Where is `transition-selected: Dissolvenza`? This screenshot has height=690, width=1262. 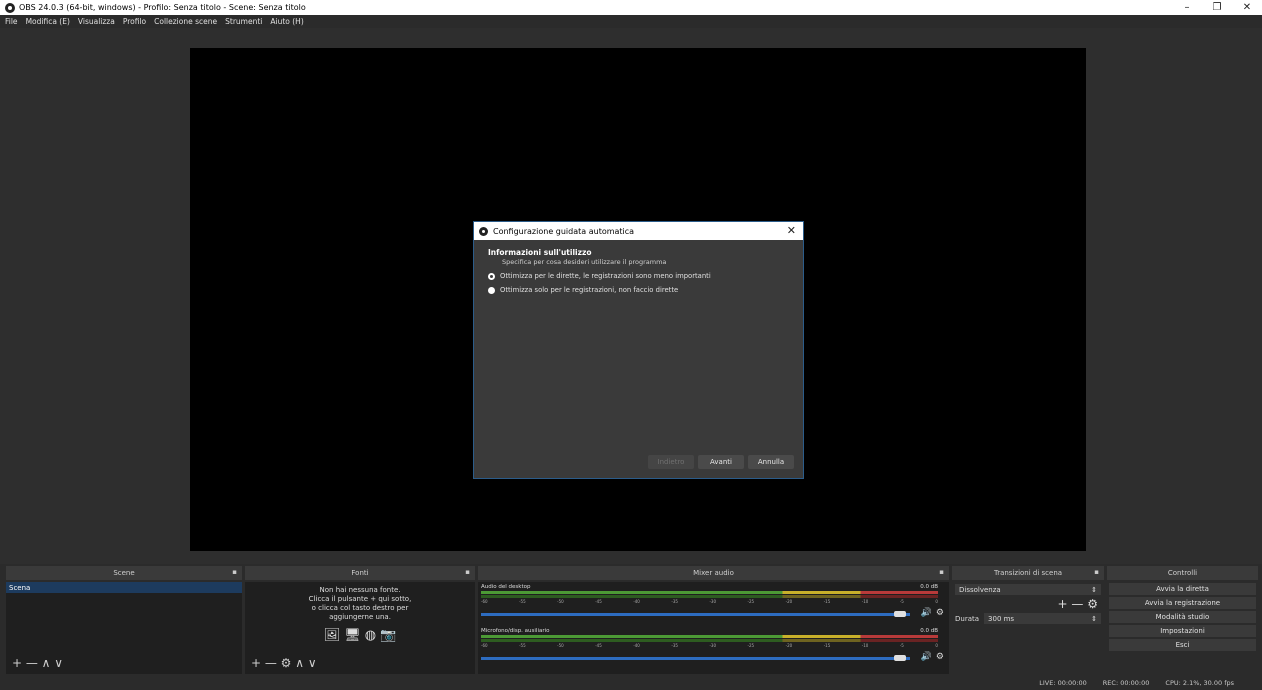 transition-selected: Dissolvenza is located at coordinates (980, 589).